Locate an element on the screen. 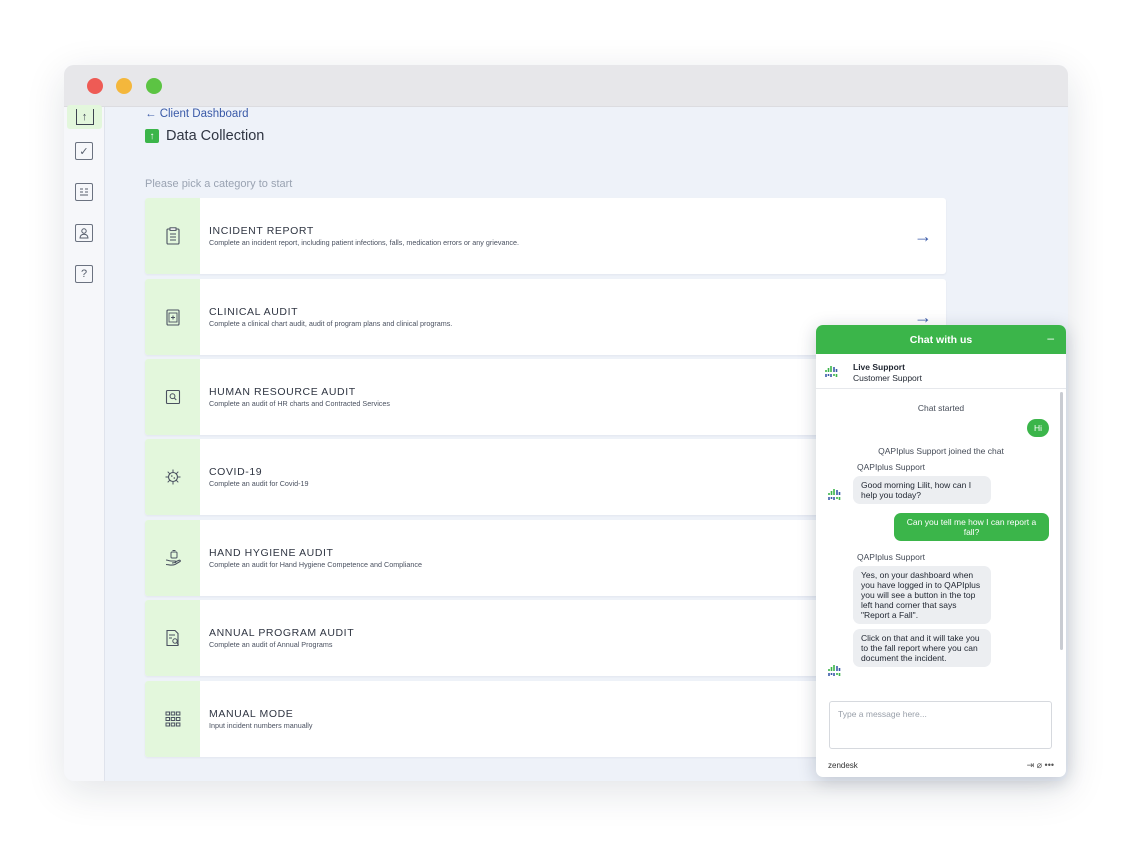 The height and width of the screenshot is (844, 1132). card-description: Complete an audit for Covid-19 is located at coordinates (259, 483).